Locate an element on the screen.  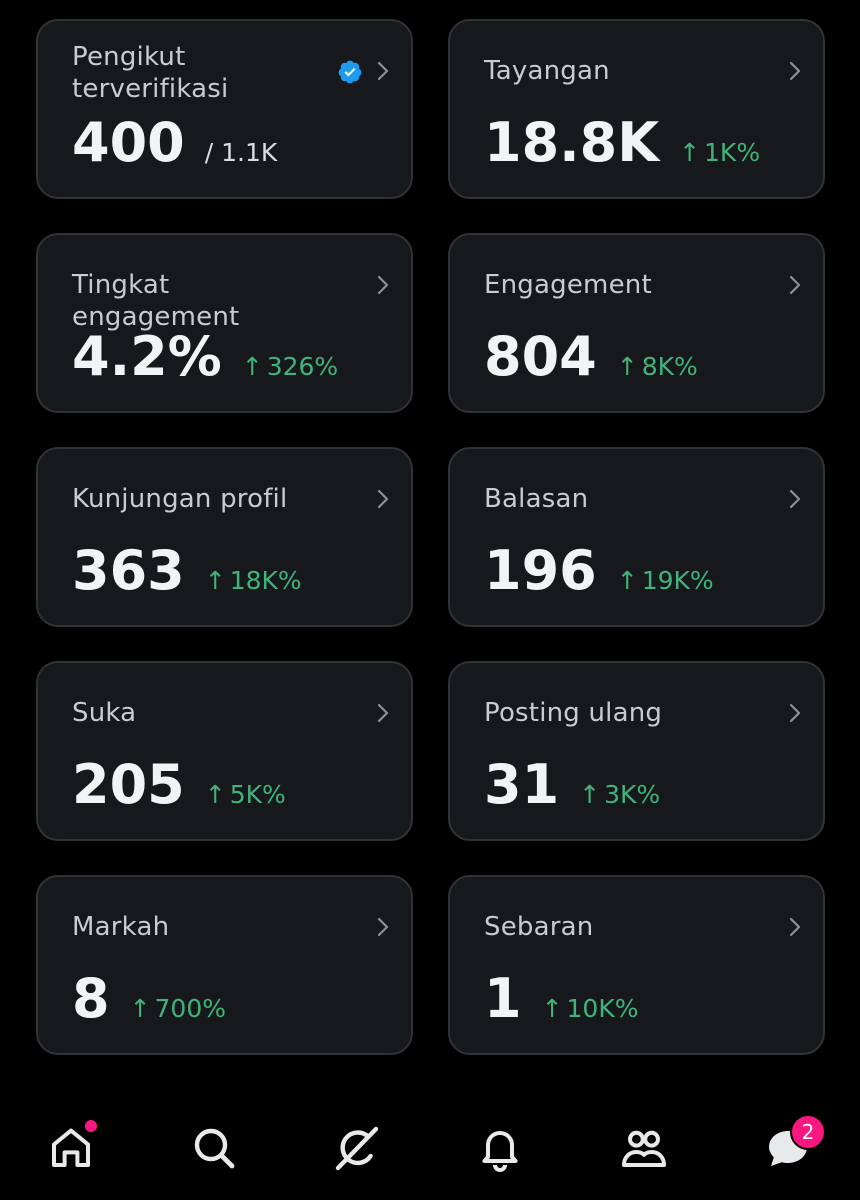
card-replies: Balasan 196 ↑ 19K% is located at coordinates (636, 537).